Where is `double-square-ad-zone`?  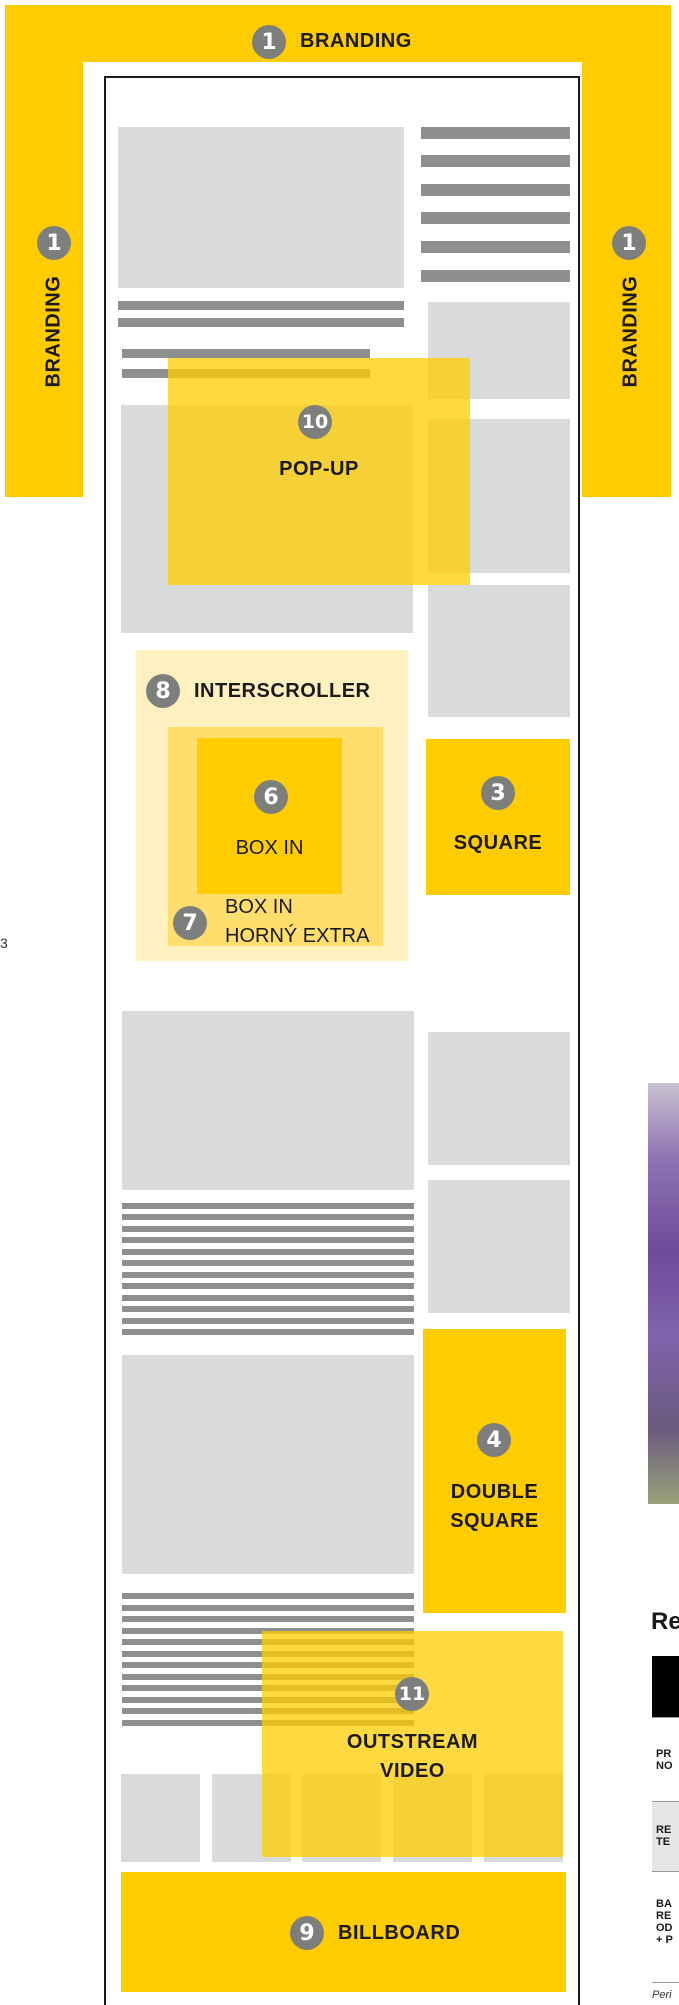
double-square-ad-zone is located at coordinates (494, 1471).